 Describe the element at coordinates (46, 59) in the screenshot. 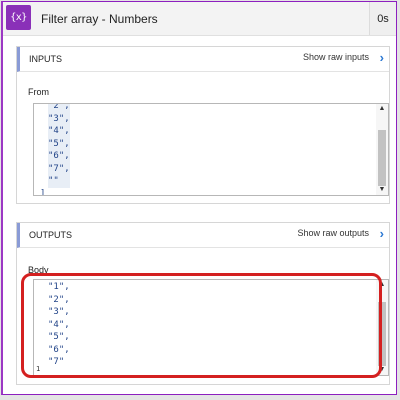

I see `inputs-title: INPUTS` at that location.